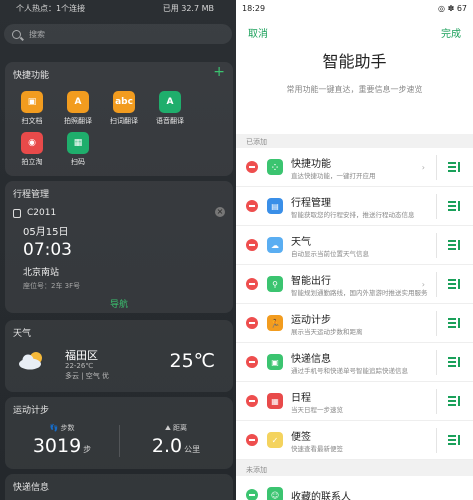 The height and width of the screenshot is (500, 473). What do you see at coordinates (354, 440) in the screenshot?
I see `assistant-item: ✓ 便签 快速查看最新便签` at bounding box center [354, 440].